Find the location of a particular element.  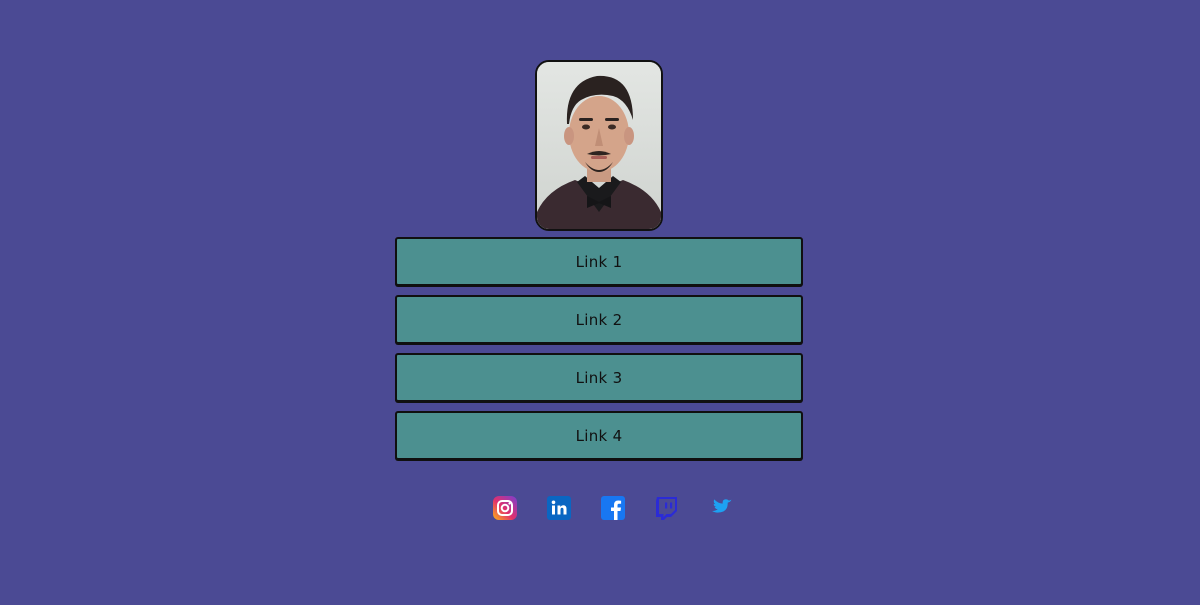

twitch-icon is located at coordinates (666, 508).